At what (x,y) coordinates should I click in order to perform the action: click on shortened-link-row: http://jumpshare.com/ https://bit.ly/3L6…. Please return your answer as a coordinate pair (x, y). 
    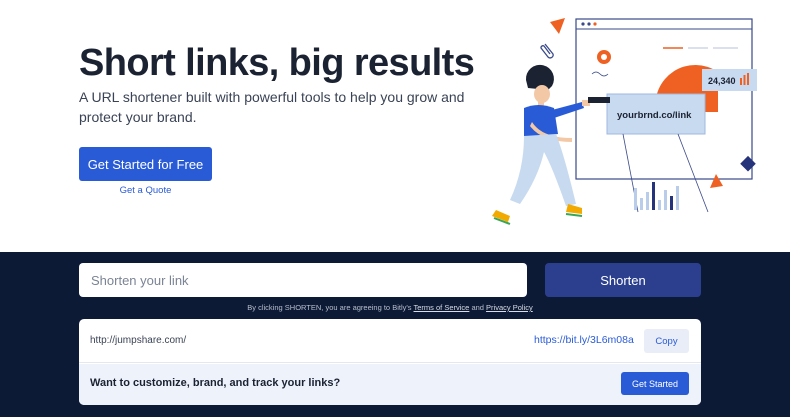
    Looking at the image, I should click on (390, 341).